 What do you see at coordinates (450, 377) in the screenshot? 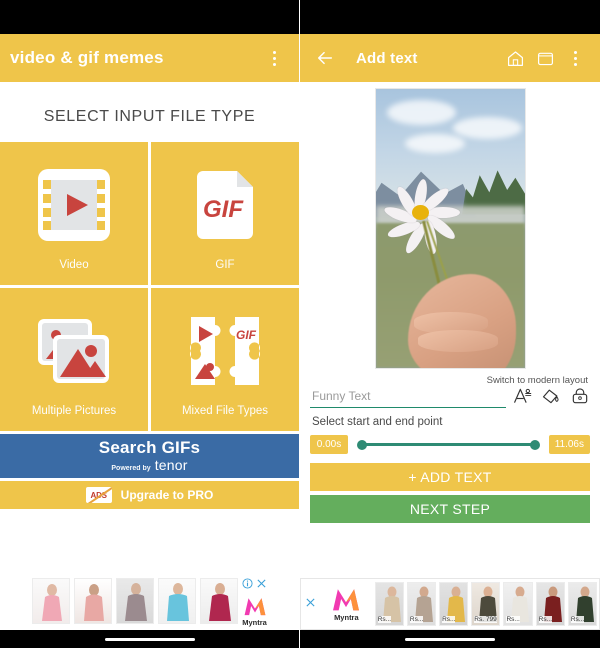
I see `switch-layout-link: Switch to modern layout` at bounding box center [450, 377].